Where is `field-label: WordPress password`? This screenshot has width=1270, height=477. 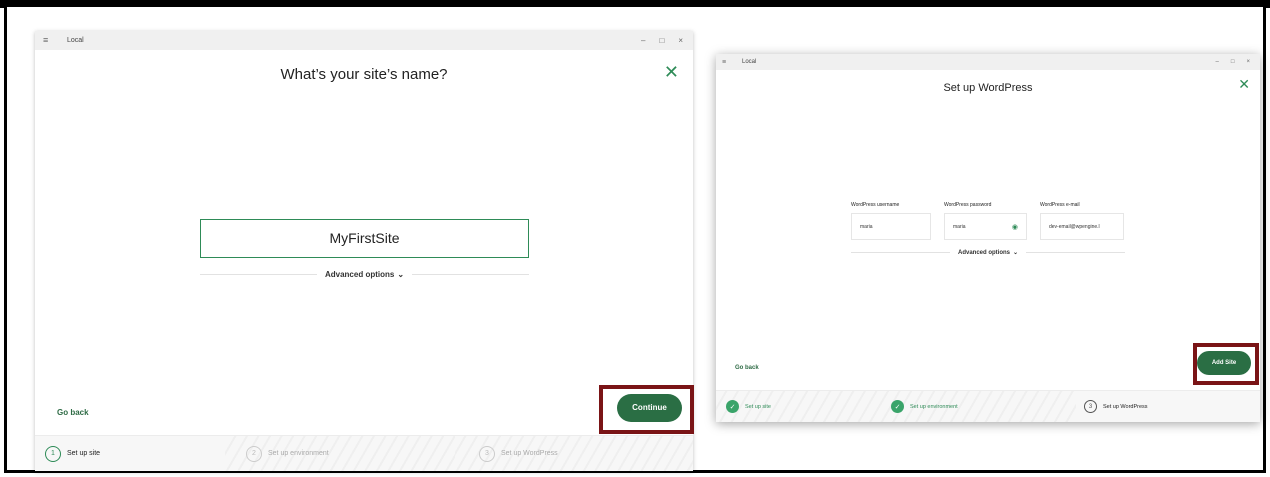
field-label: WordPress password is located at coordinates (968, 205).